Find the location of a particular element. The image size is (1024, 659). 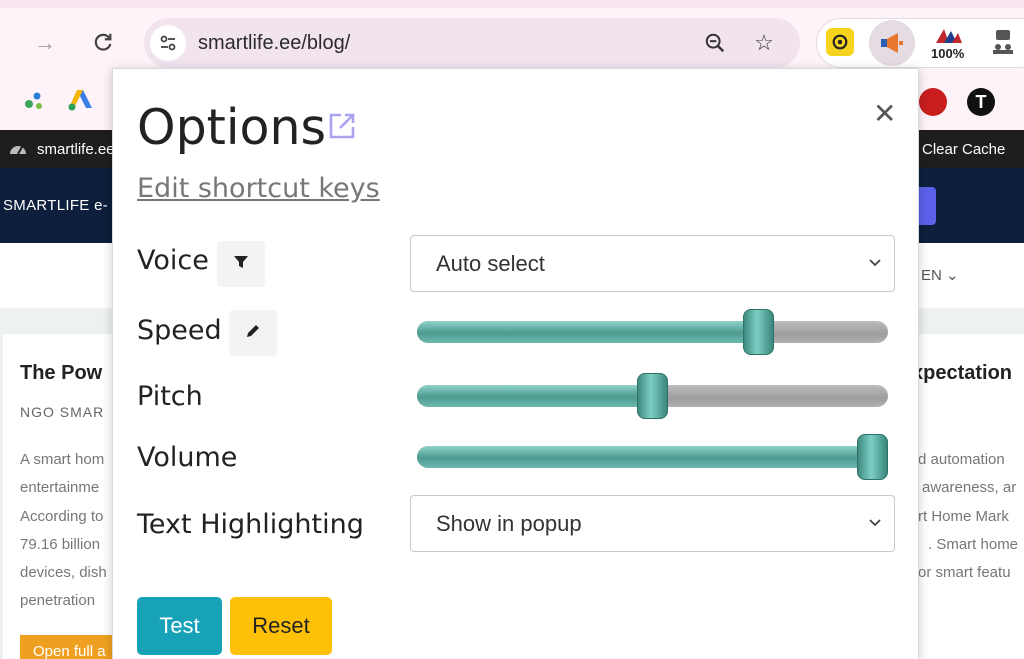

speed-slider is located at coordinates (652, 332).